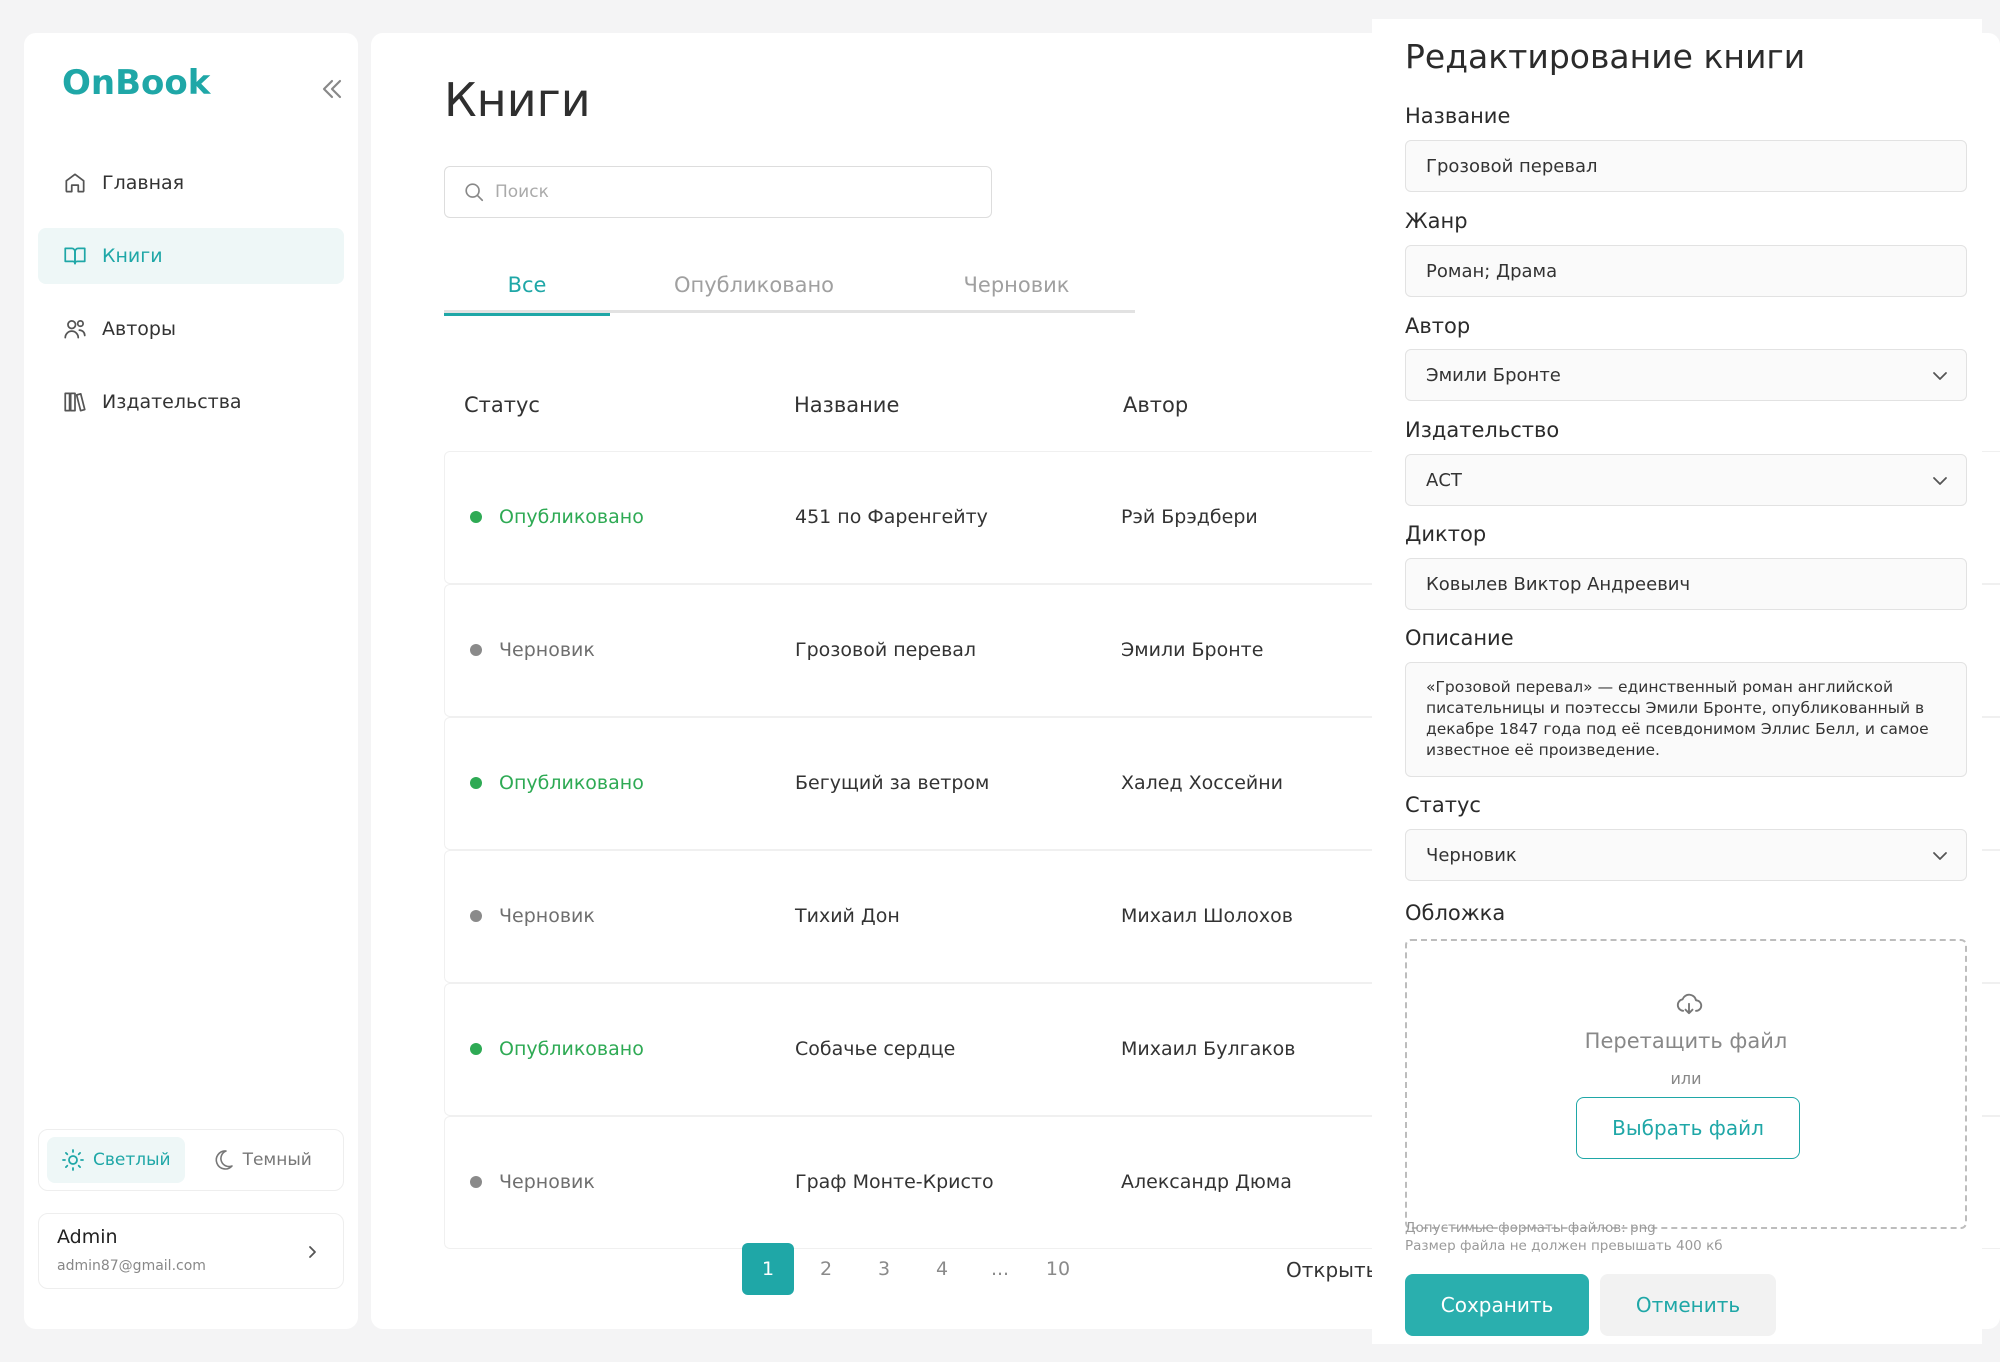  What do you see at coordinates (502, 405) in the screenshot?
I see `column-header-status: Статус` at bounding box center [502, 405].